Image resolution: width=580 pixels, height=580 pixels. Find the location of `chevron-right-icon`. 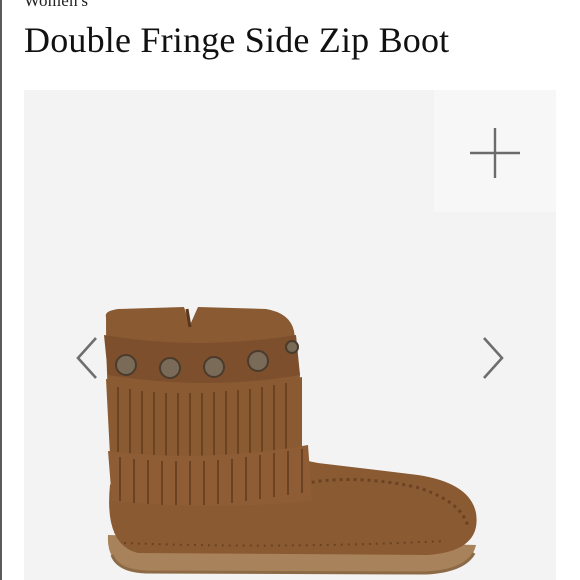

chevron-right-icon is located at coordinates (493, 358).